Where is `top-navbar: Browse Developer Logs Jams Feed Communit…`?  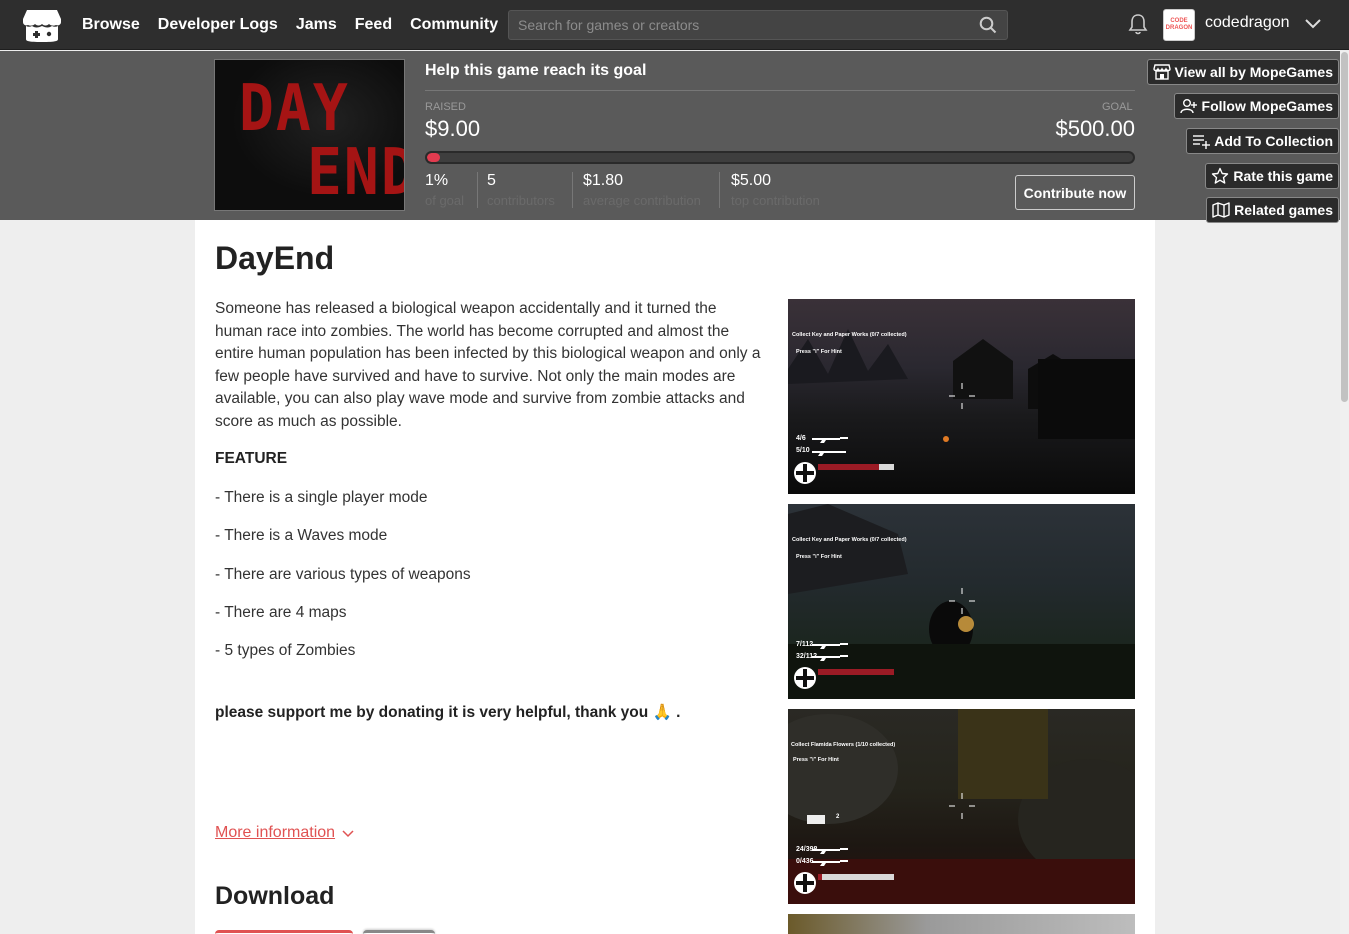 top-navbar: Browse Developer Logs Jams Feed Communit… is located at coordinates (674, 25).